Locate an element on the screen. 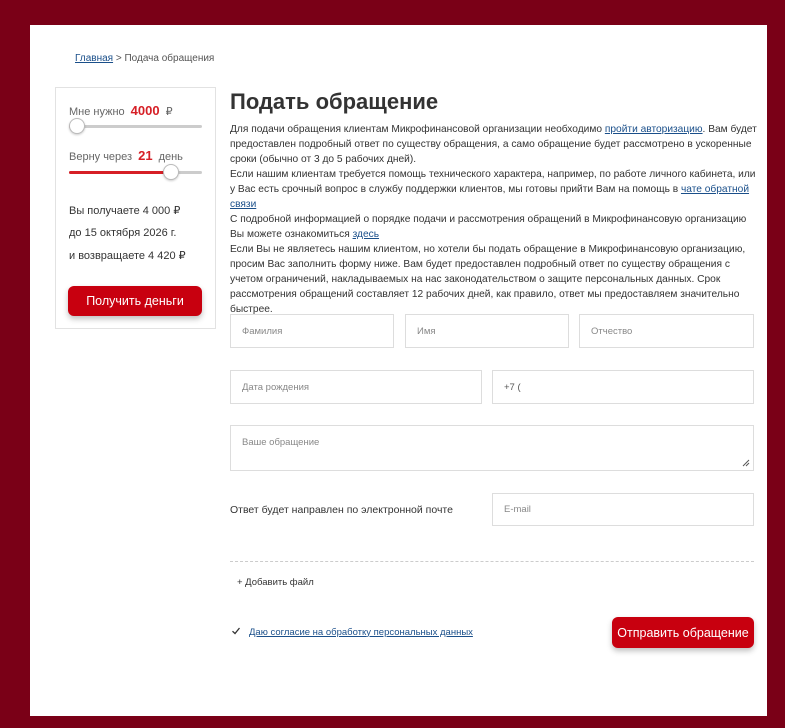 The height and width of the screenshot is (728, 785). return-amount: и возвращаете 4 420 ₽ is located at coordinates (127, 256).